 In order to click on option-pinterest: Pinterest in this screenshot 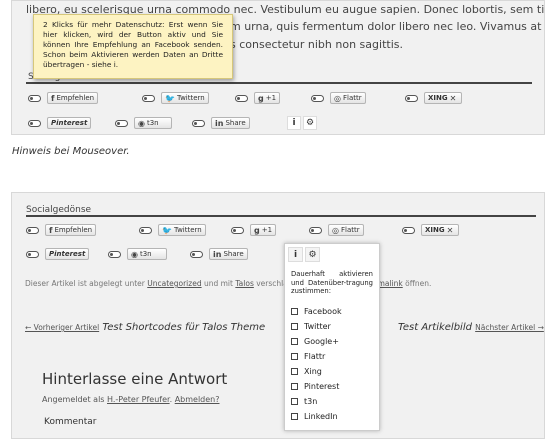, I will do `click(316, 386)`.